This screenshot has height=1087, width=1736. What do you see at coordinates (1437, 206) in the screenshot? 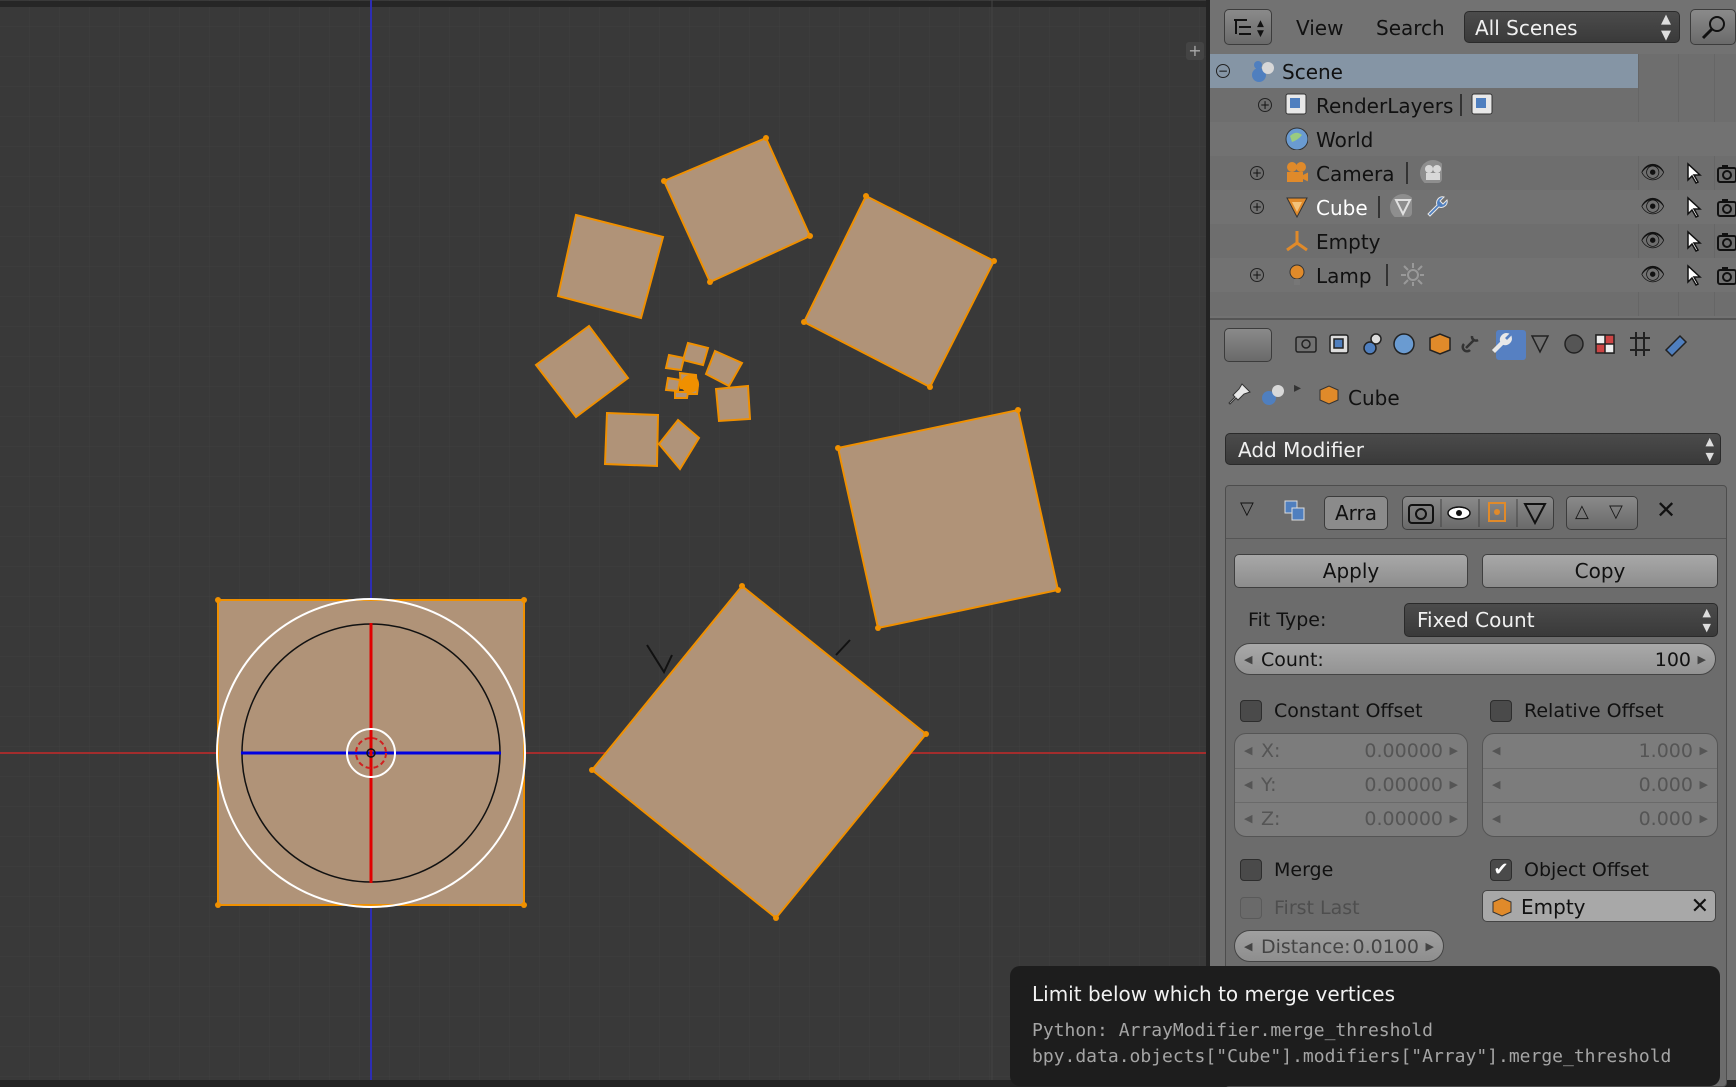
I see `modifier-wrench-icon` at bounding box center [1437, 206].